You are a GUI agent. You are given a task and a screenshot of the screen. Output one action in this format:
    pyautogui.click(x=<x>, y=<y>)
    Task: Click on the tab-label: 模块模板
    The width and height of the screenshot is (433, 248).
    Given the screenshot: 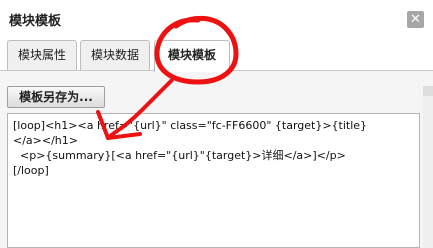 What is the action you would take?
    pyautogui.click(x=191, y=55)
    